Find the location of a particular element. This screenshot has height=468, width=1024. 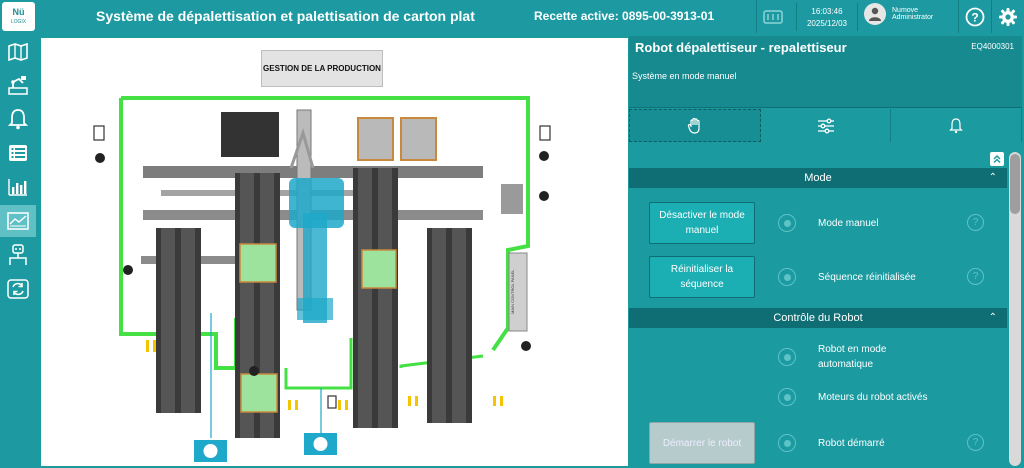

sidebar-item-list is located at coordinates (18, 153).